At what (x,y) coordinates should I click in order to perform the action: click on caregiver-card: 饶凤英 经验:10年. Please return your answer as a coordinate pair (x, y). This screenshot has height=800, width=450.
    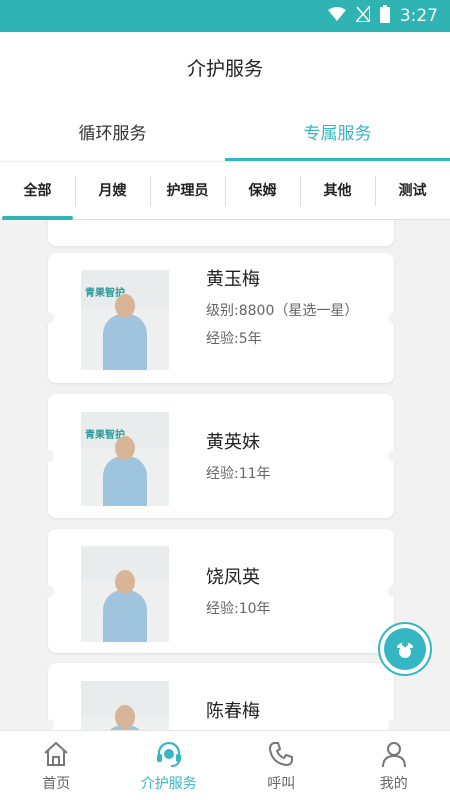
    Looking at the image, I should click on (221, 591).